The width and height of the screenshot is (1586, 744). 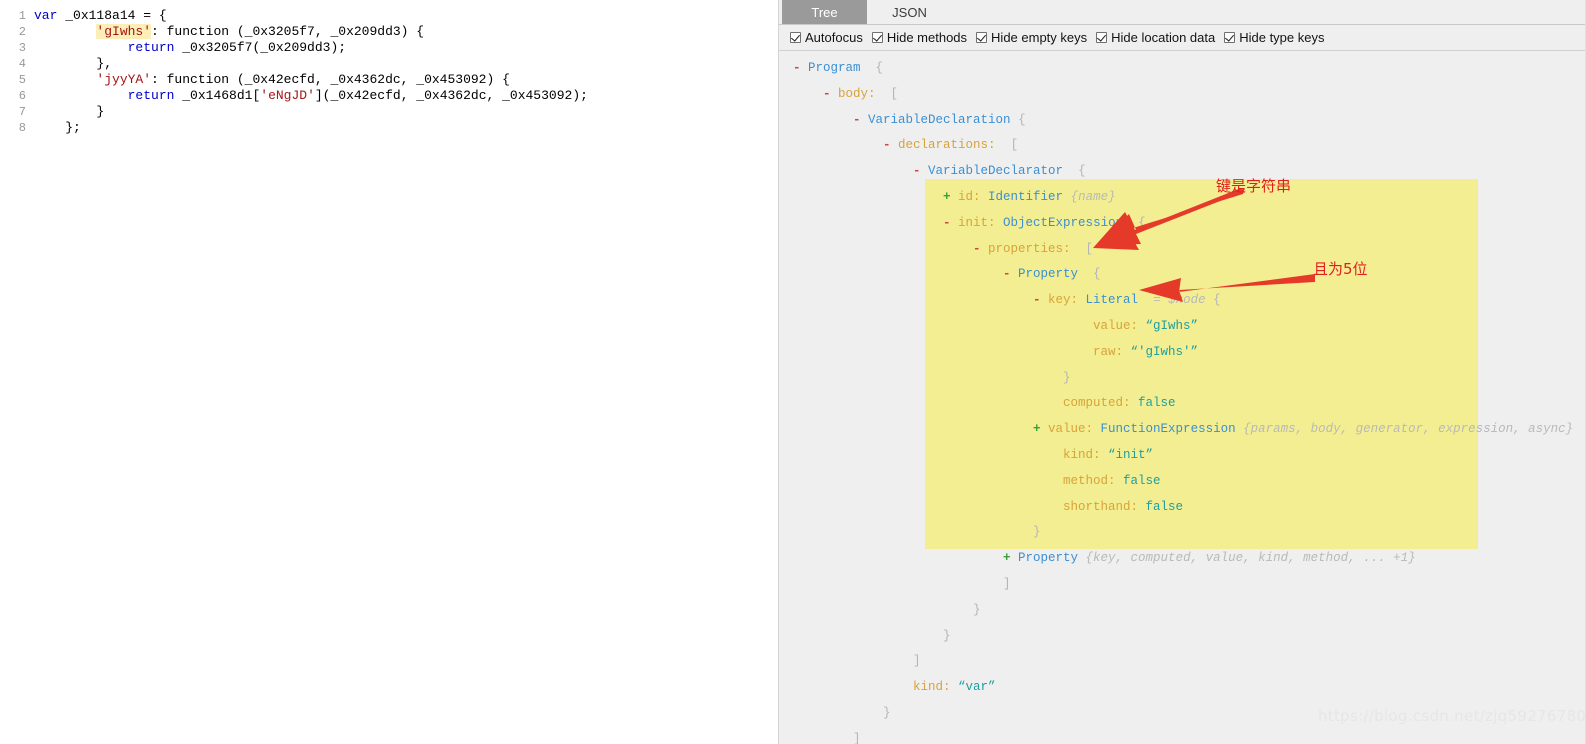 I want to click on option-label: Hide methods, so click(x=927, y=37).